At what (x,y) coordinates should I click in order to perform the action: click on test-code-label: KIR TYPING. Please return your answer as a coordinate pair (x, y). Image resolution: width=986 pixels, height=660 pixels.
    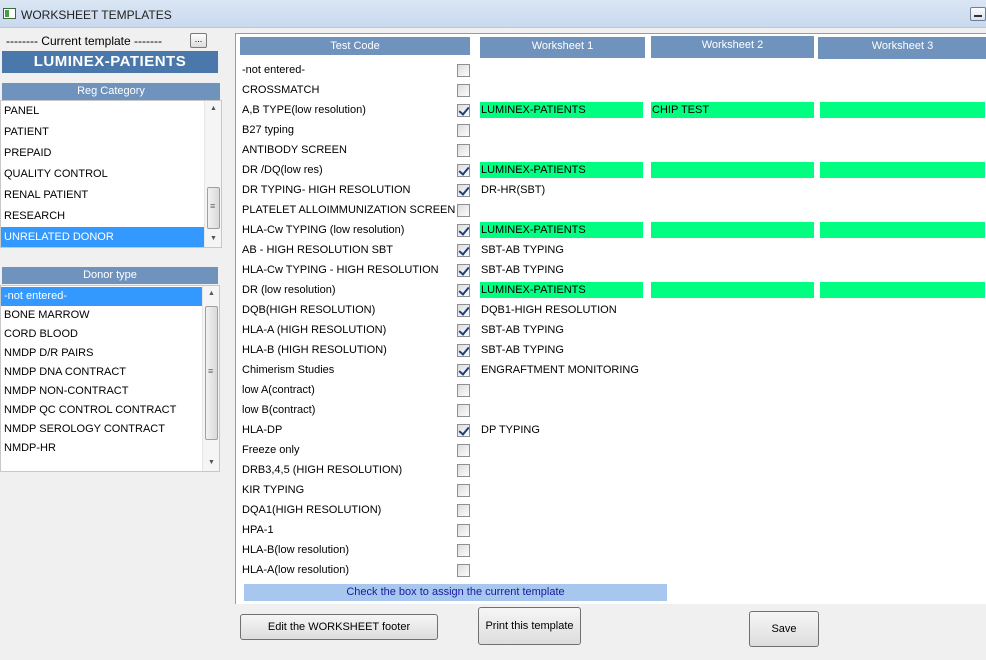
    Looking at the image, I should click on (273, 490).